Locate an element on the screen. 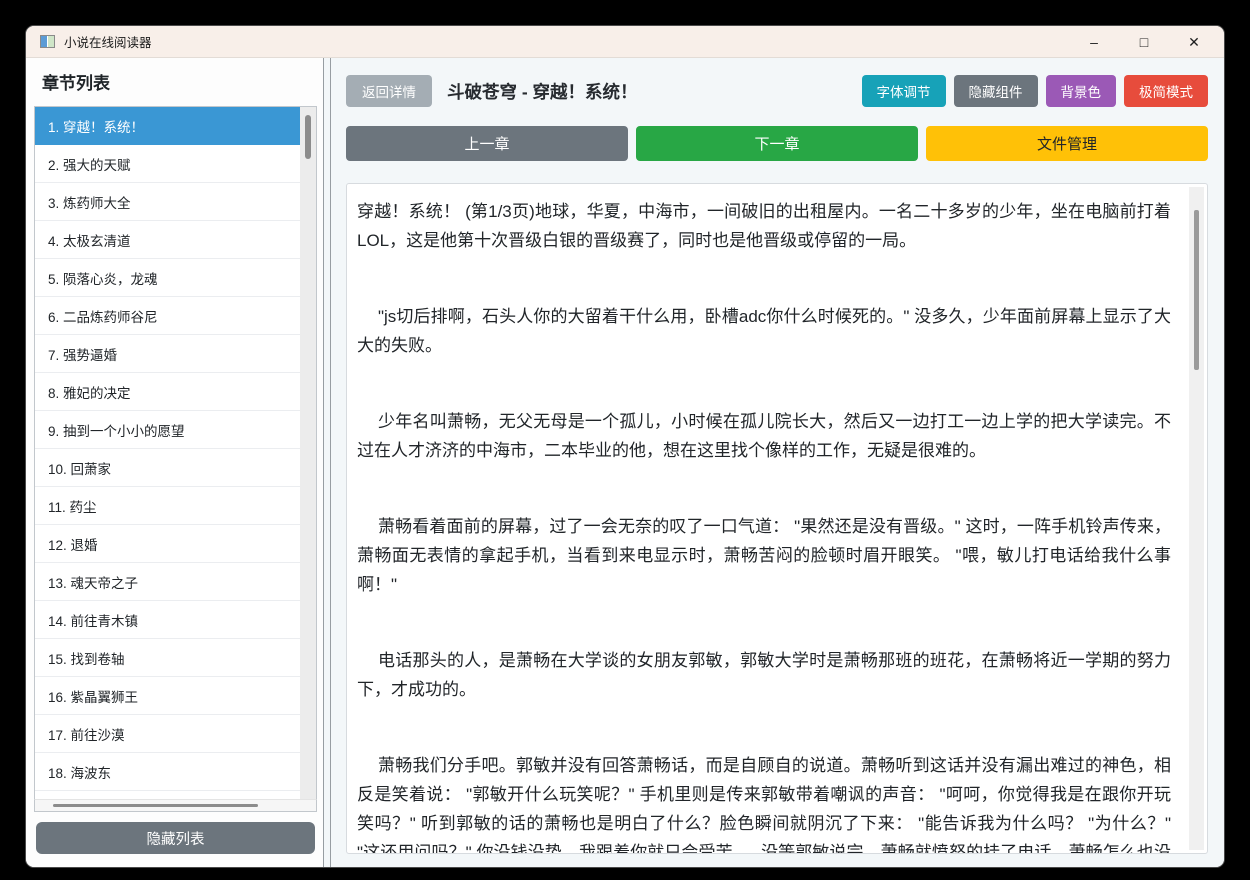 The height and width of the screenshot is (880, 1250). font-adjust-button: 字体调节 is located at coordinates (903, 91).